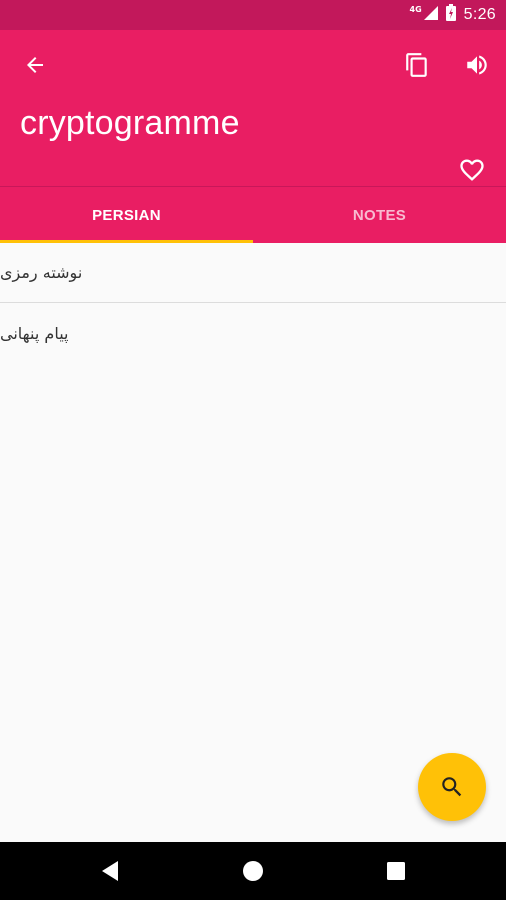  I want to click on copy-icon, so click(416, 65).